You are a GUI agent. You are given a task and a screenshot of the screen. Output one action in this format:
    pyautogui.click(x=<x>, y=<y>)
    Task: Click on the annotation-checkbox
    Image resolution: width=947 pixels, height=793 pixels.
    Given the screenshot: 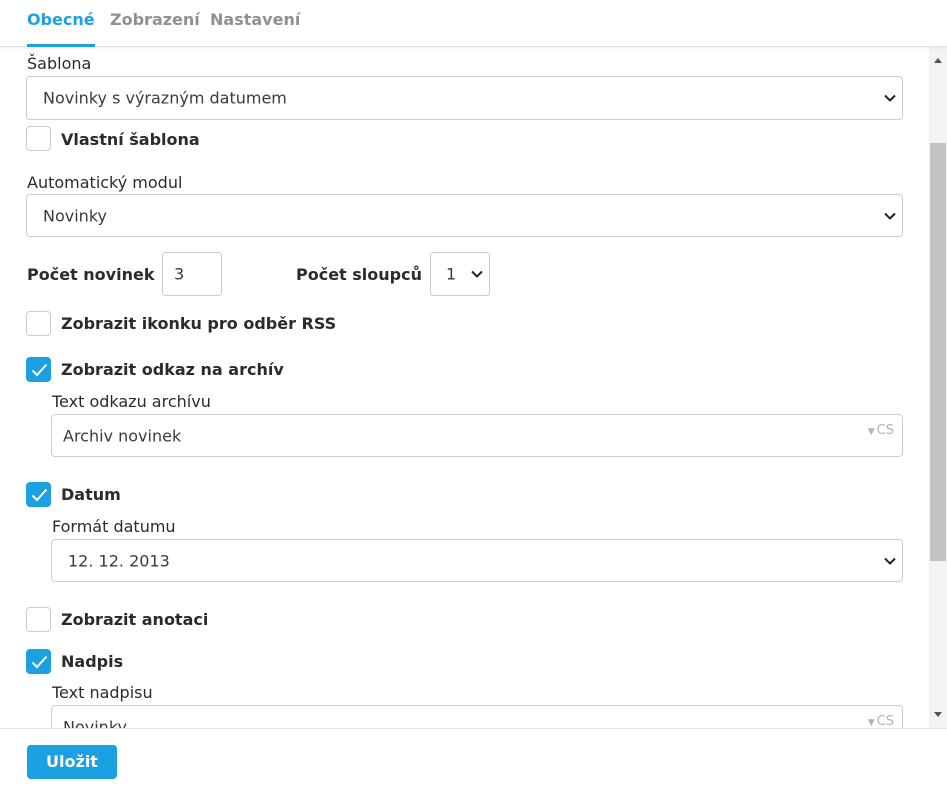 What is the action you would take?
    pyautogui.click(x=38, y=619)
    